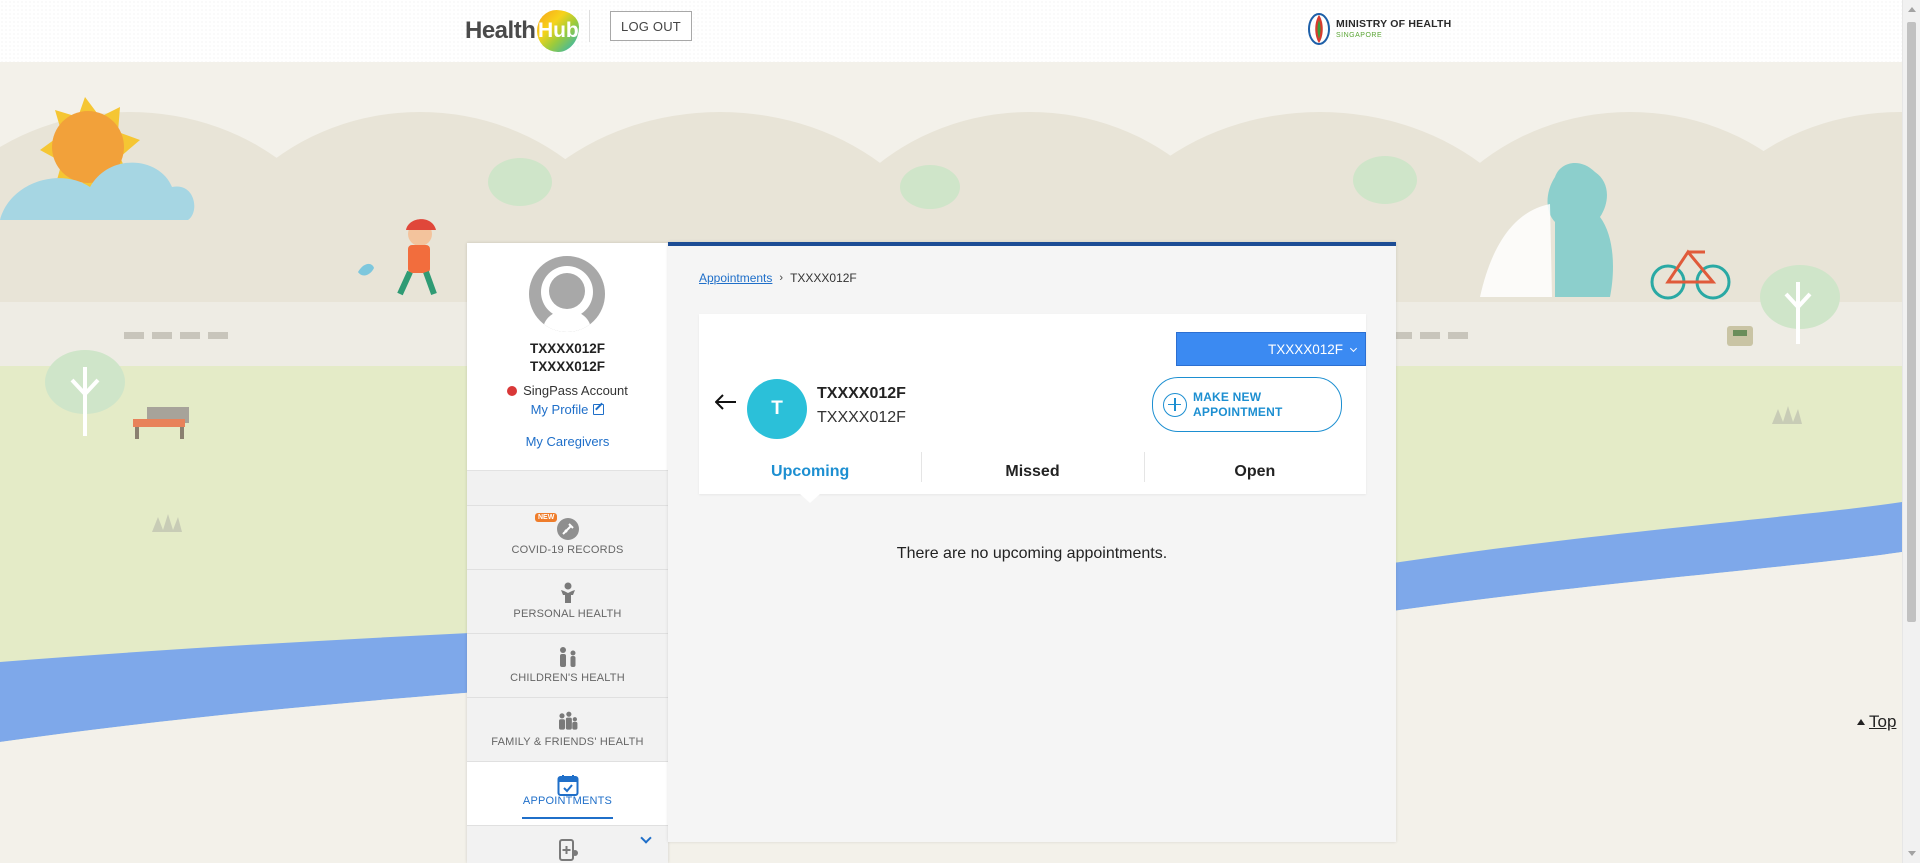  Describe the element at coordinates (559, 409) in the screenshot. I see `my-profile-label: My Profile` at that location.